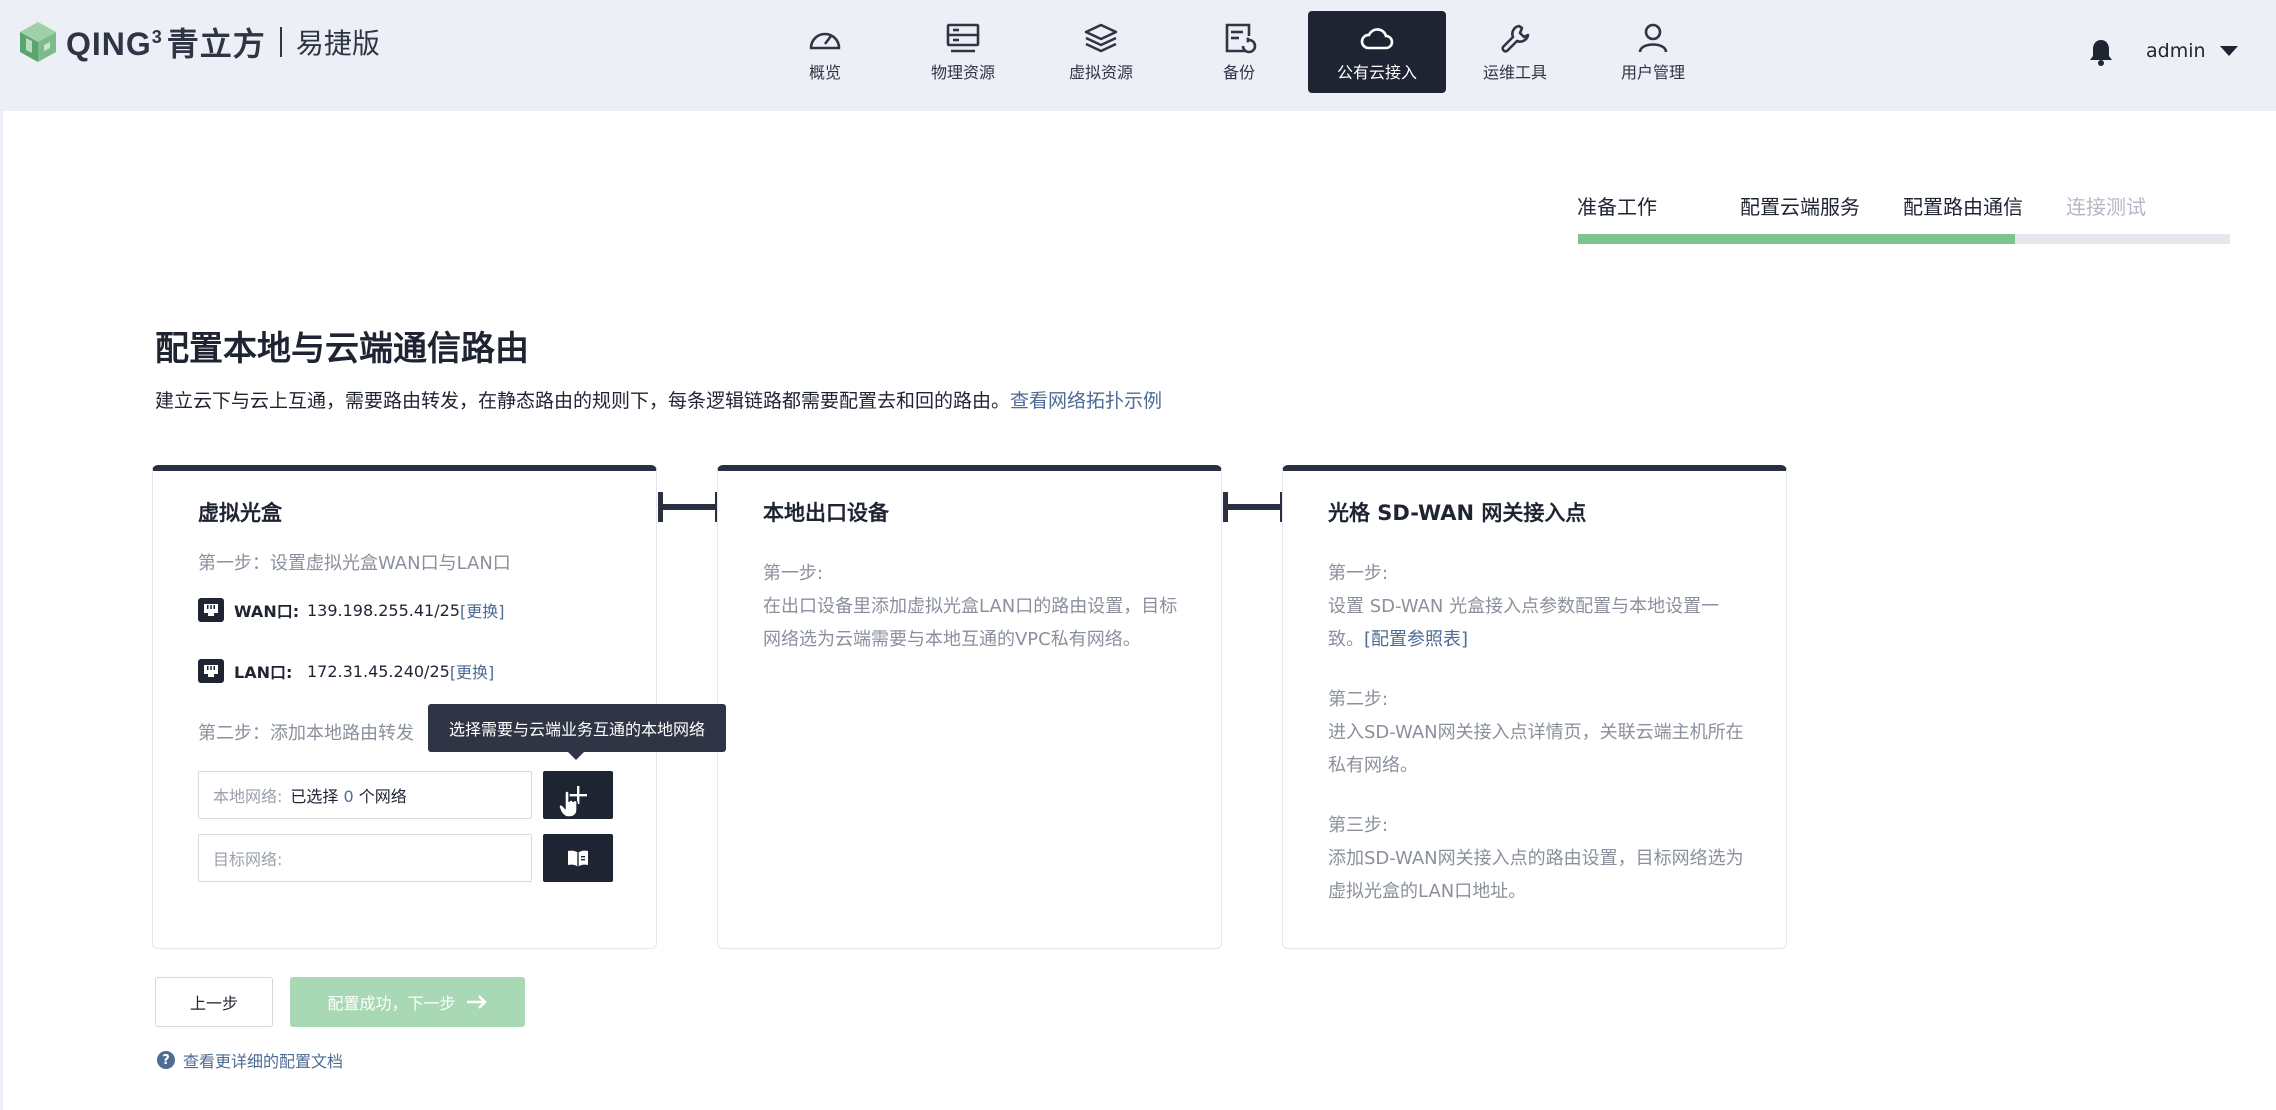 The height and width of the screenshot is (1110, 2276). Describe the element at coordinates (1536, 875) in the screenshot. I see `card3-step3-text: 添加SD-WAN网关接入点的路由设置，目标网络选为虚拟光盒的LAN口地址。` at that location.